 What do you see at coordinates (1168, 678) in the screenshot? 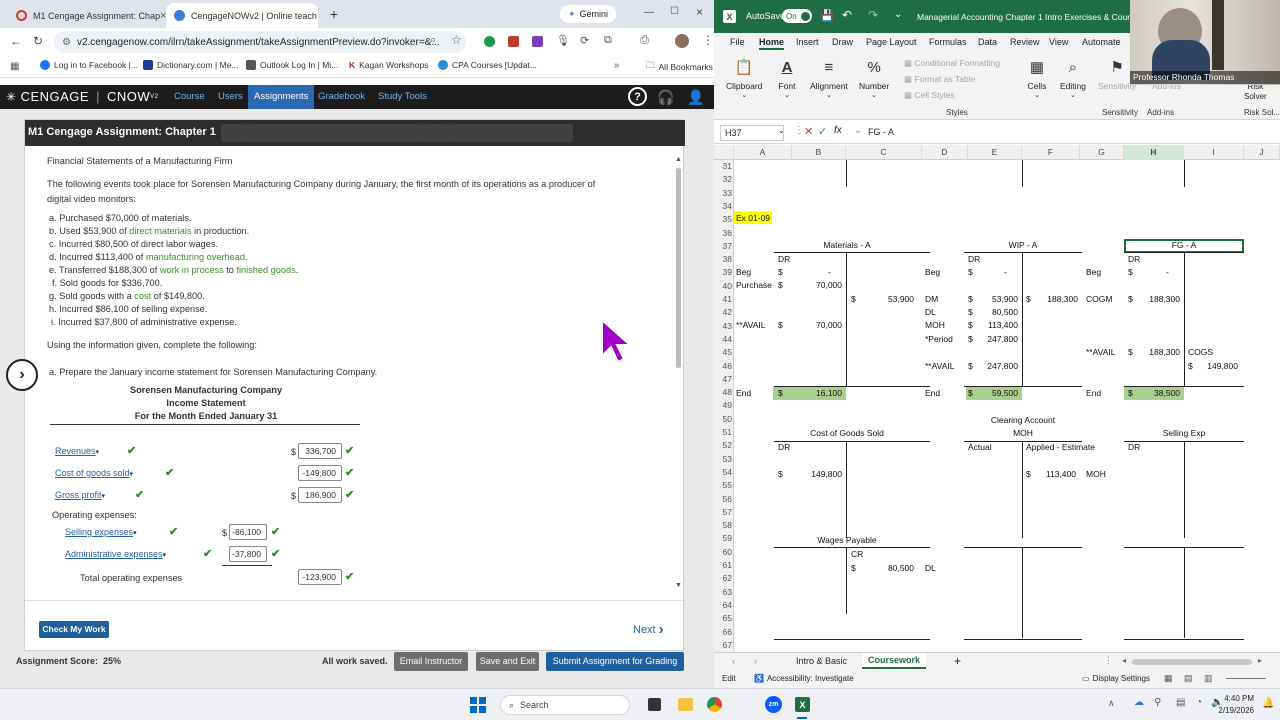
I see `normal-view-icon: ▦` at bounding box center [1168, 678].